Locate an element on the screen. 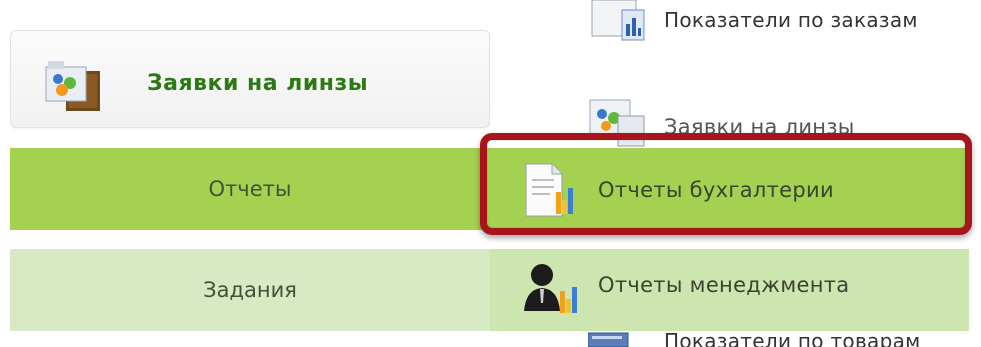  submenu-label-order-metrics: Показатели по заказам is located at coordinates (791, 20).